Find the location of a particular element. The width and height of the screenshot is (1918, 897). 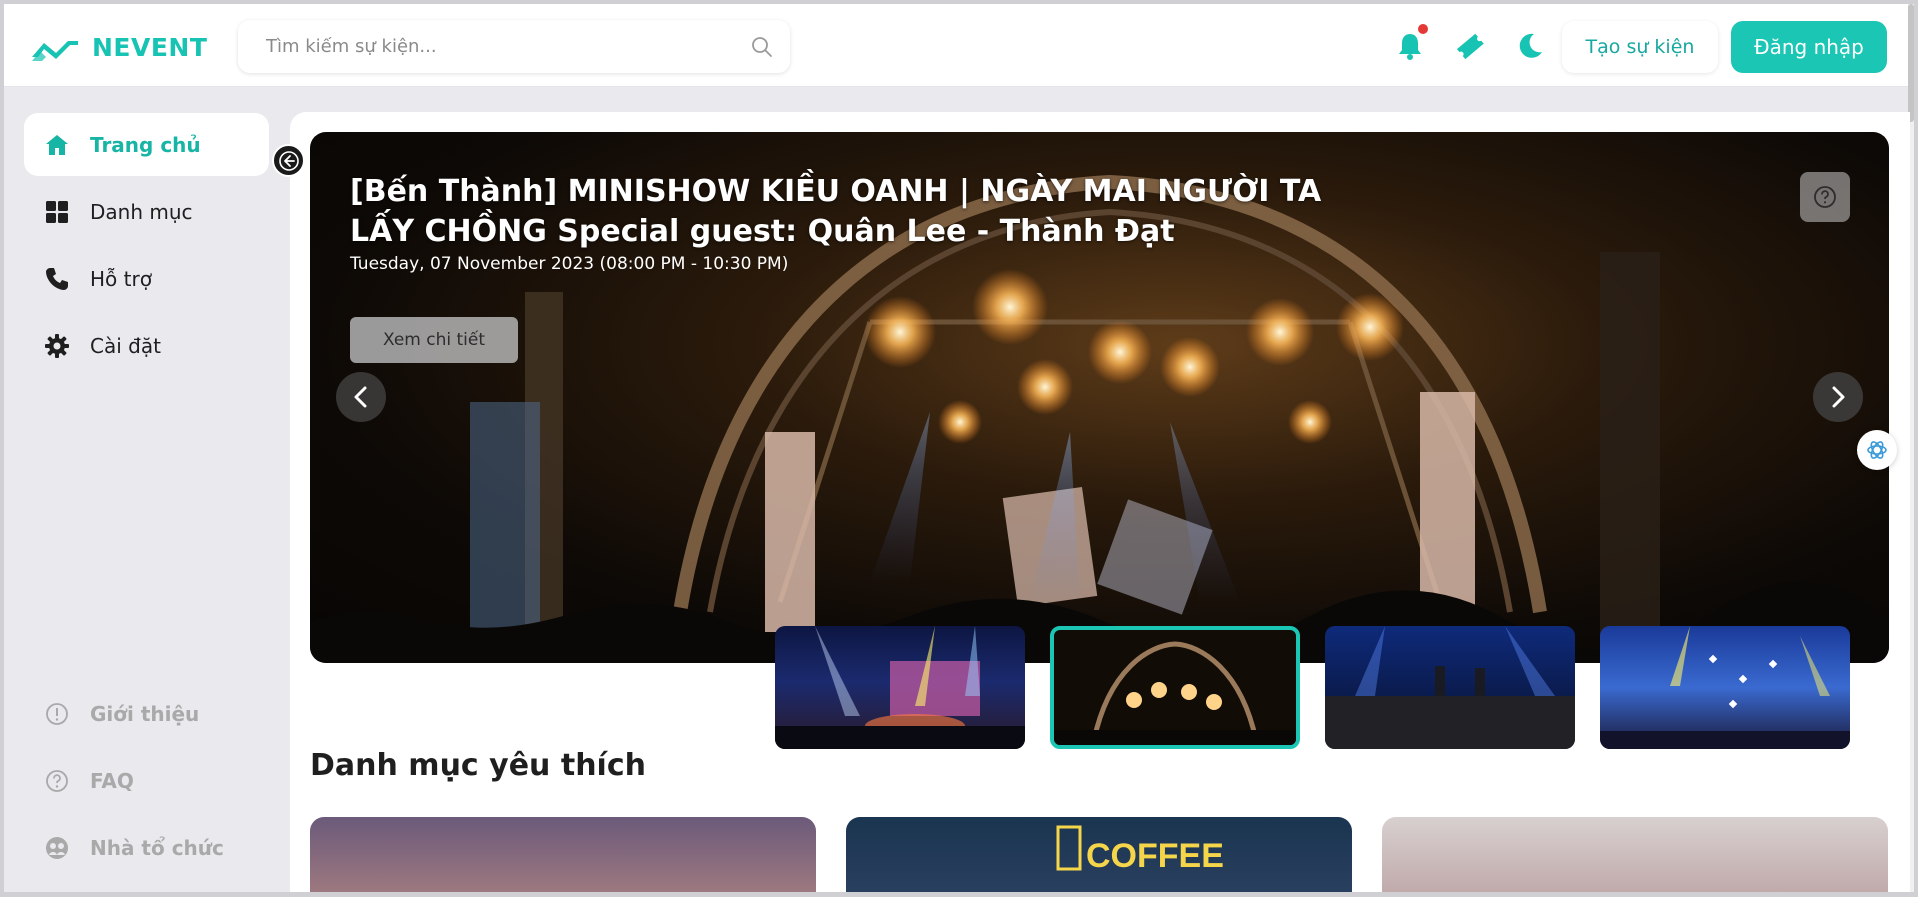

ticket-icon is located at coordinates (1470, 46).